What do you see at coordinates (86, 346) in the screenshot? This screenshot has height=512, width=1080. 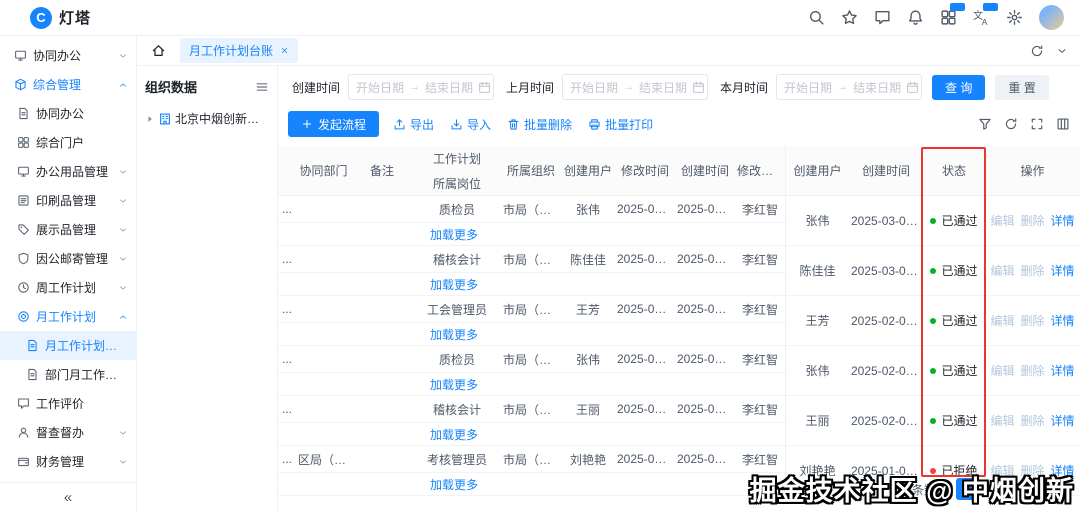 I see `sidebar-item-label: 月工作计划台账` at bounding box center [86, 346].